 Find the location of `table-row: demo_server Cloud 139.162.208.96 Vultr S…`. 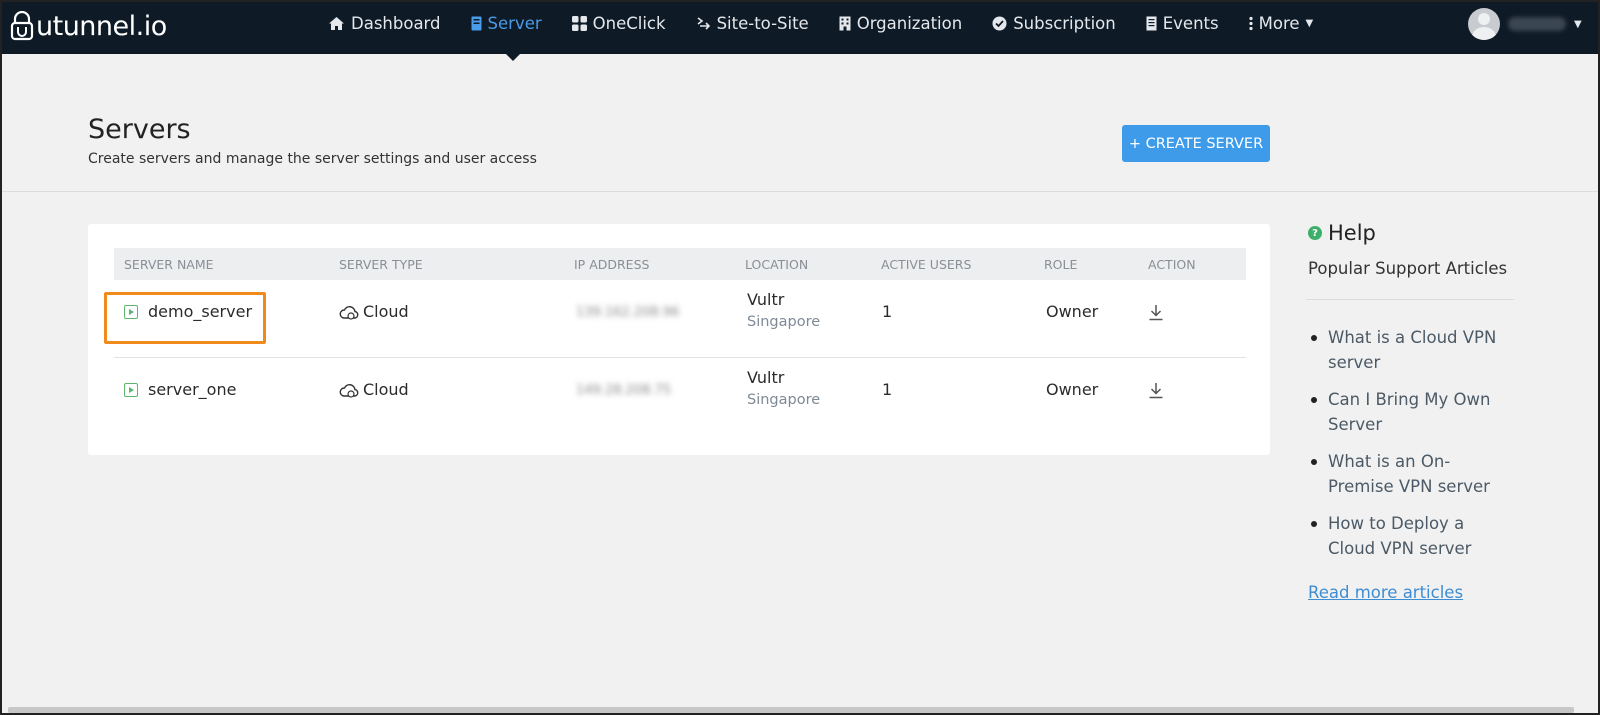

table-row: demo_server Cloud 139.162.208.96 Vultr S… is located at coordinates (680, 319).